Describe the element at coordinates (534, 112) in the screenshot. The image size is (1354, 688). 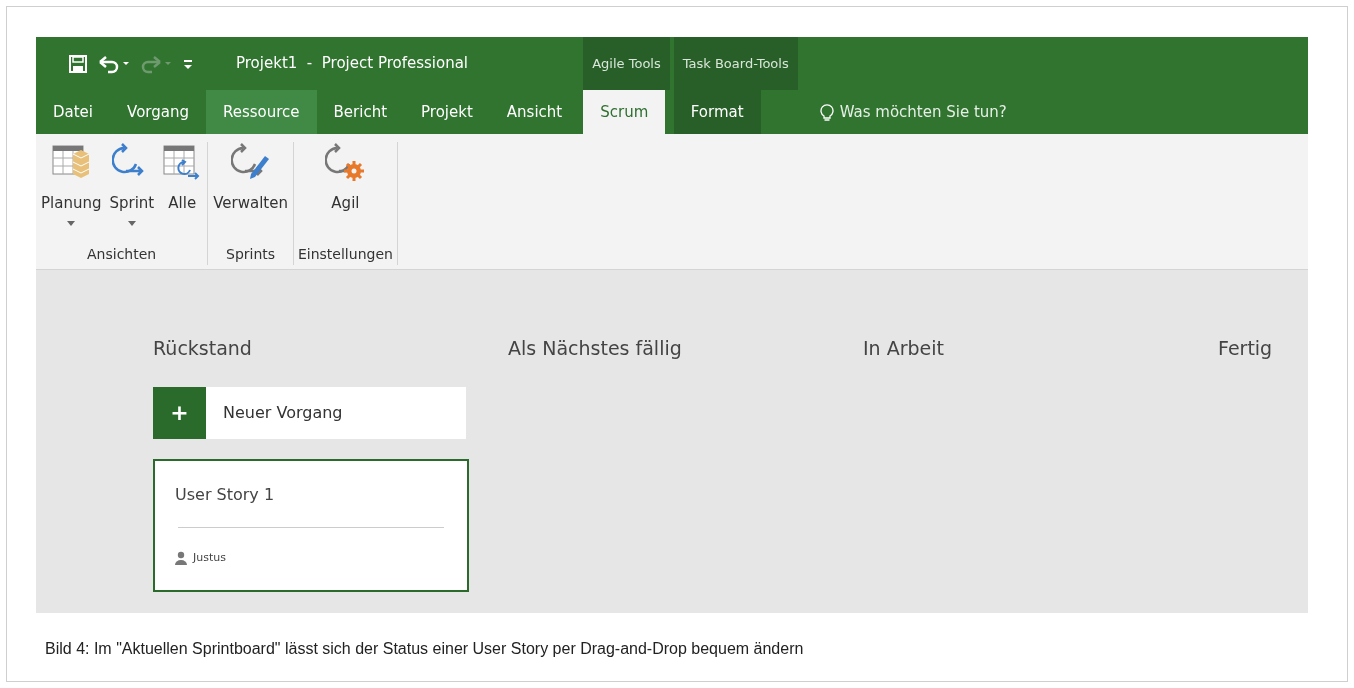
I see `ribbon-tab: Ansicht` at that location.